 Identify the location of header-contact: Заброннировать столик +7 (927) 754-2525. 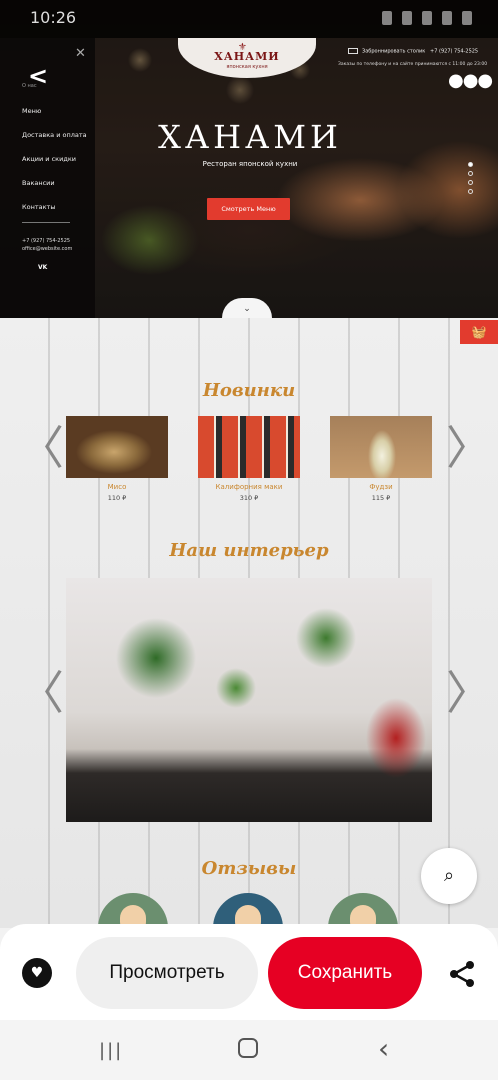
(413, 51).